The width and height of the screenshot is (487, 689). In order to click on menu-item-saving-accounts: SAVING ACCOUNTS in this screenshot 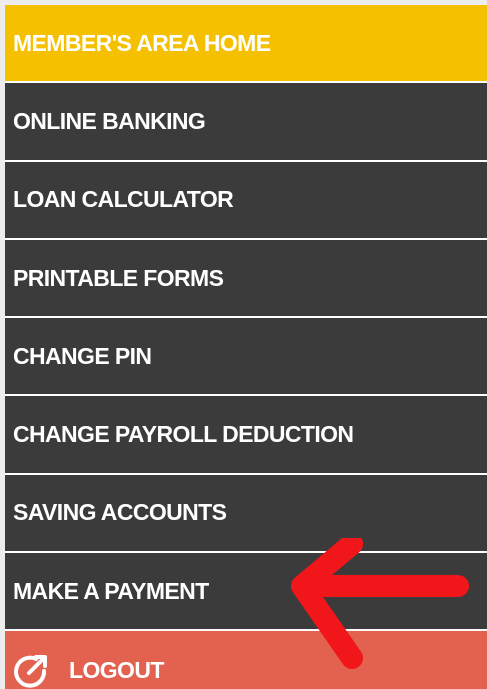, I will do `click(246, 514)`.